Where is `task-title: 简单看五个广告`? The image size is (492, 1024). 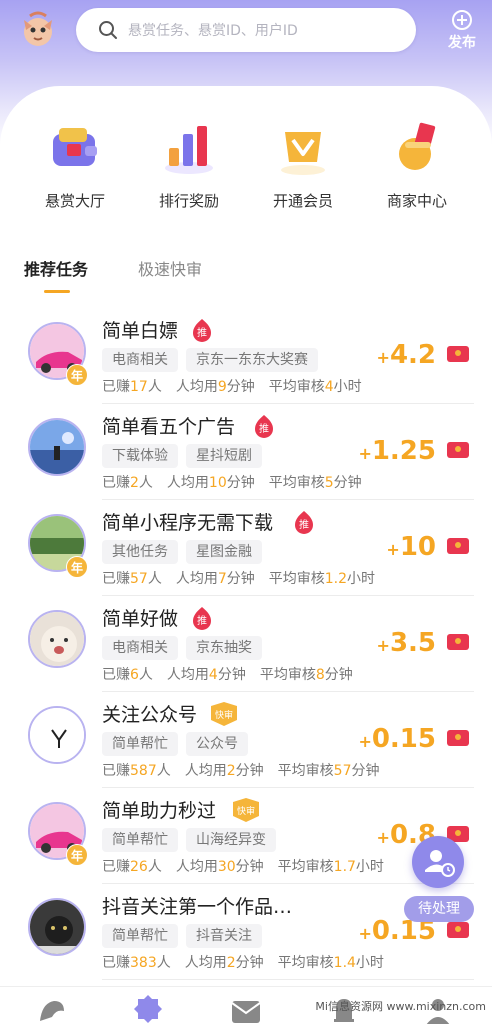 task-title: 简单看五个广告 is located at coordinates (169, 427).